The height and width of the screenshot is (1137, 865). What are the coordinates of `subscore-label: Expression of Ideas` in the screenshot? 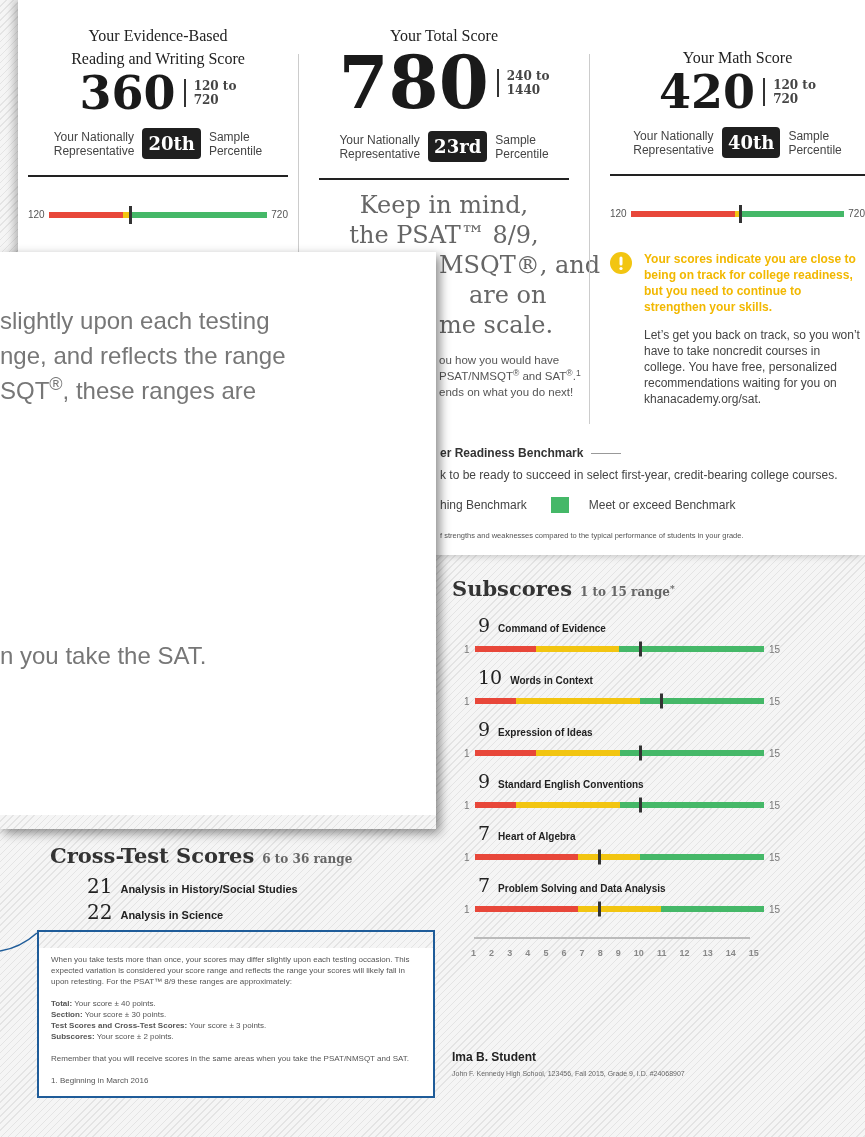 It's located at (545, 732).